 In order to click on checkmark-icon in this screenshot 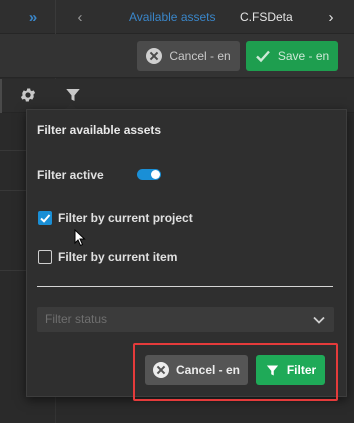, I will do `click(45, 218)`.